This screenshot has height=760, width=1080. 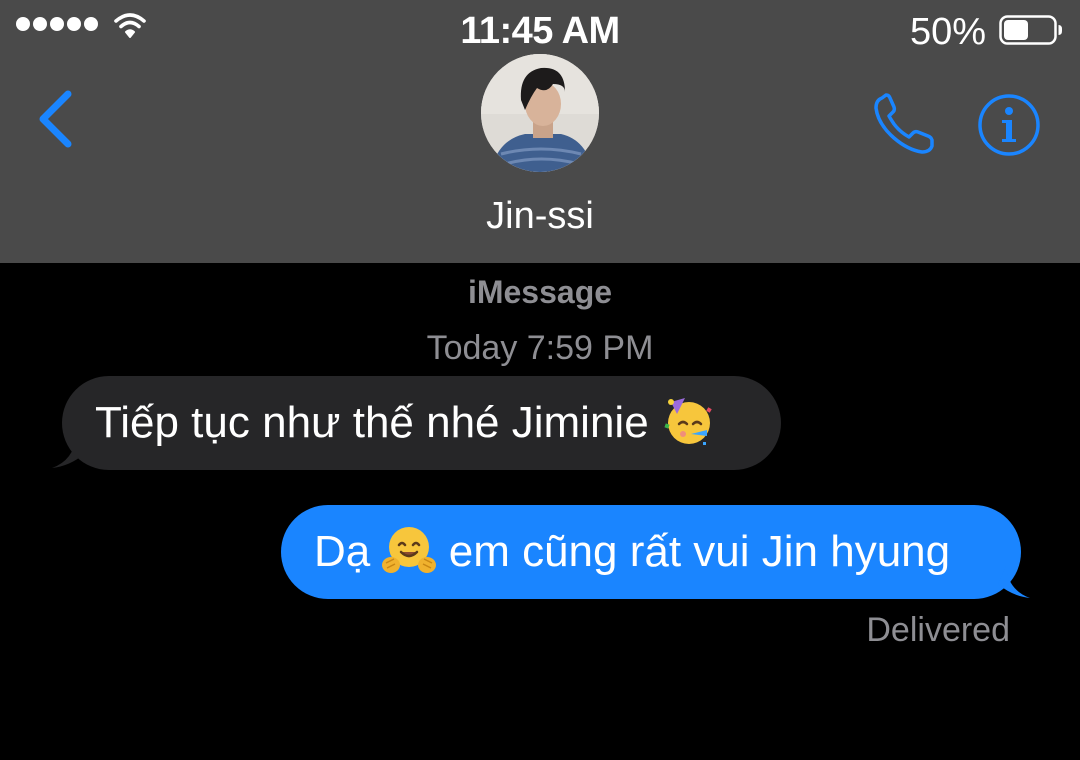 I want to click on outgoing-message-text-end: em cũng rất vui Jin hyung, so click(x=699, y=551).